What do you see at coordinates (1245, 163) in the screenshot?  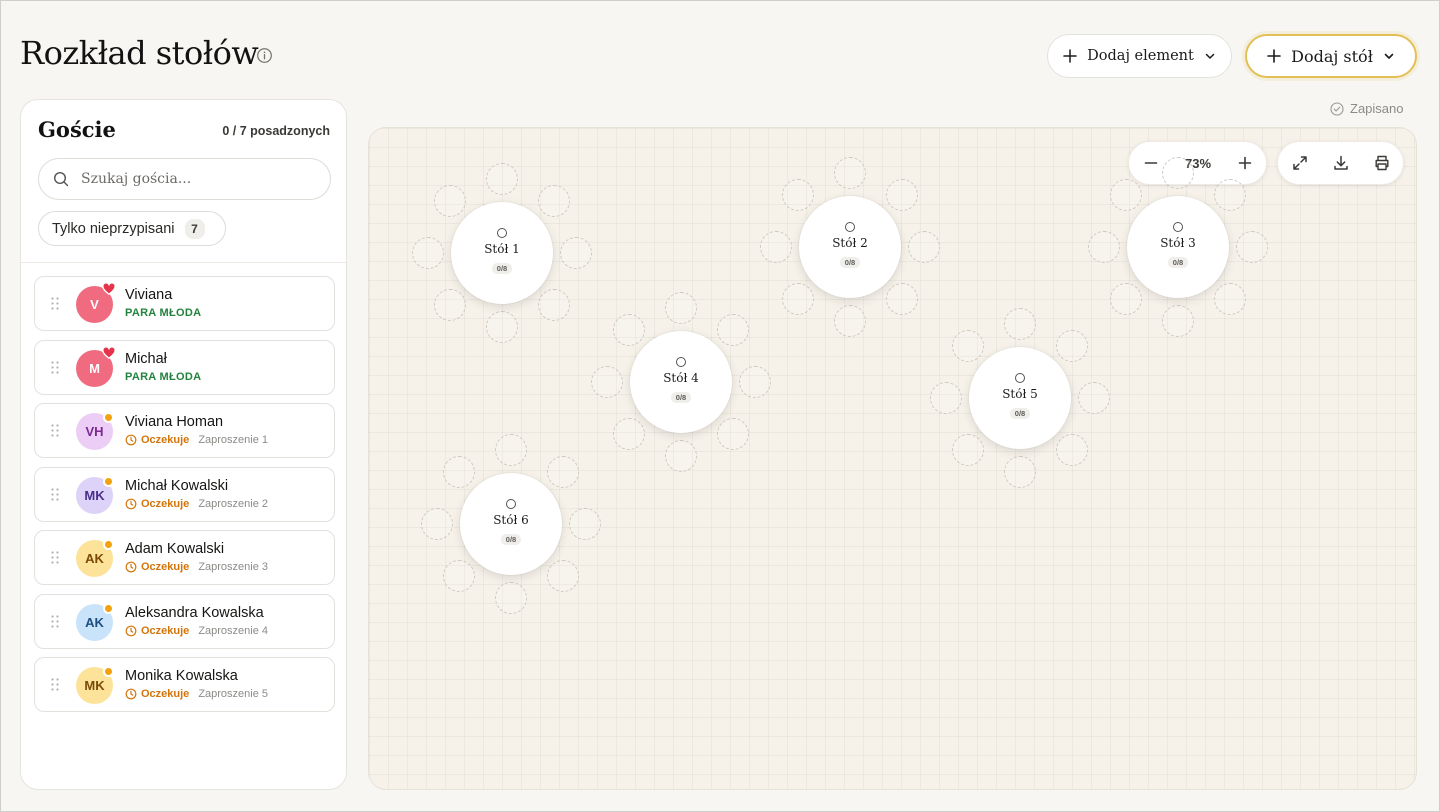 I see `zoom-in-plus-icon` at bounding box center [1245, 163].